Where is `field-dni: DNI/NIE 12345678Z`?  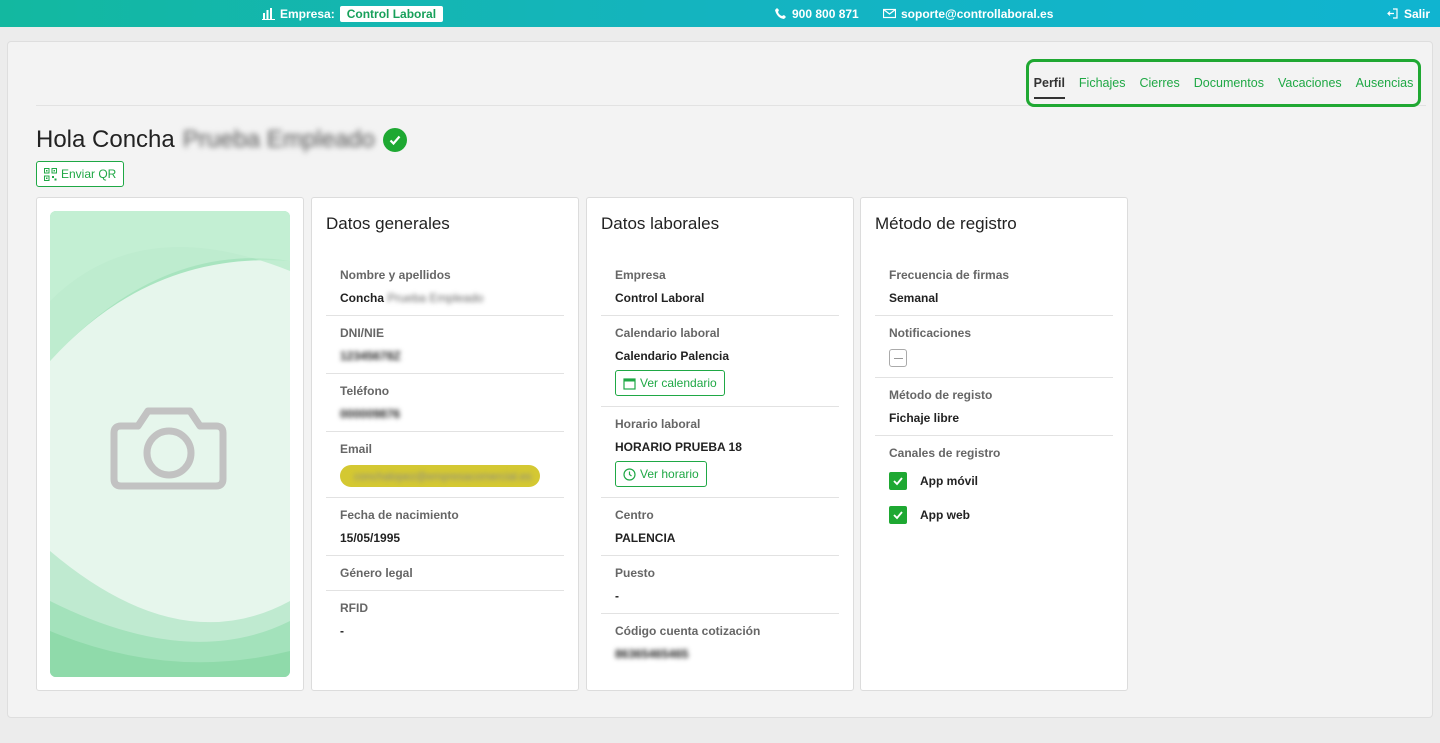
field-dni: DNI/NIE 12345678Z is located at coordinates (445, 345).